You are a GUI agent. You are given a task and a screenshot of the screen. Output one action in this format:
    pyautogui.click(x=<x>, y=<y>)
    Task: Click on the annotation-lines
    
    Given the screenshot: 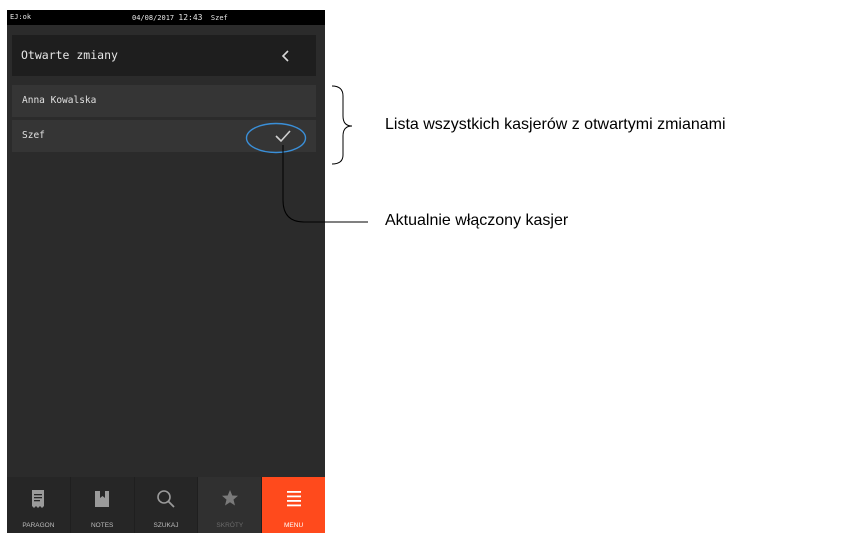 What is the action you would take?
    pyautogui.click(x=325, y=154)
    